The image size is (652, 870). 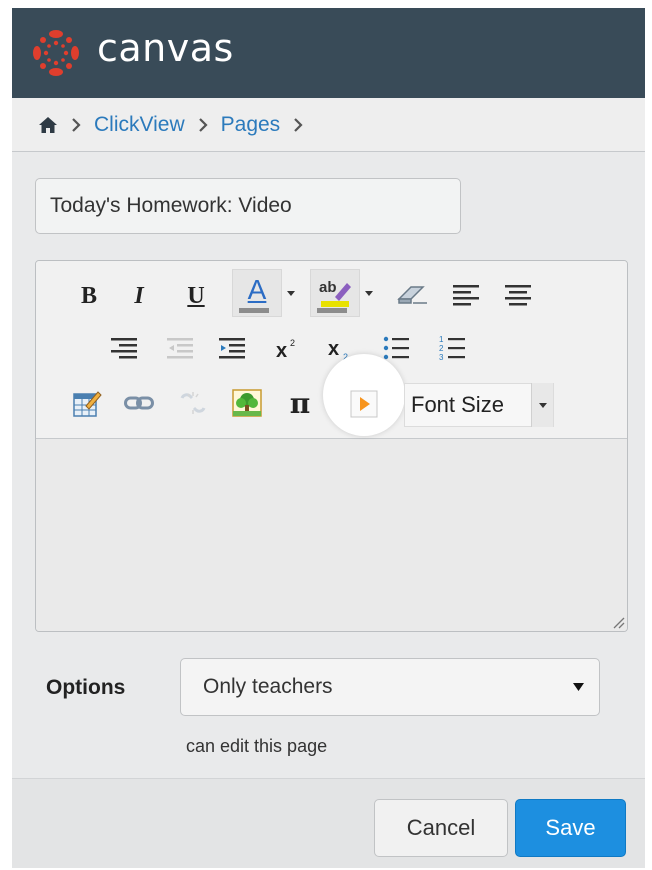 I want to click on superscript-icon: x 2, so click(x=285, y=349).